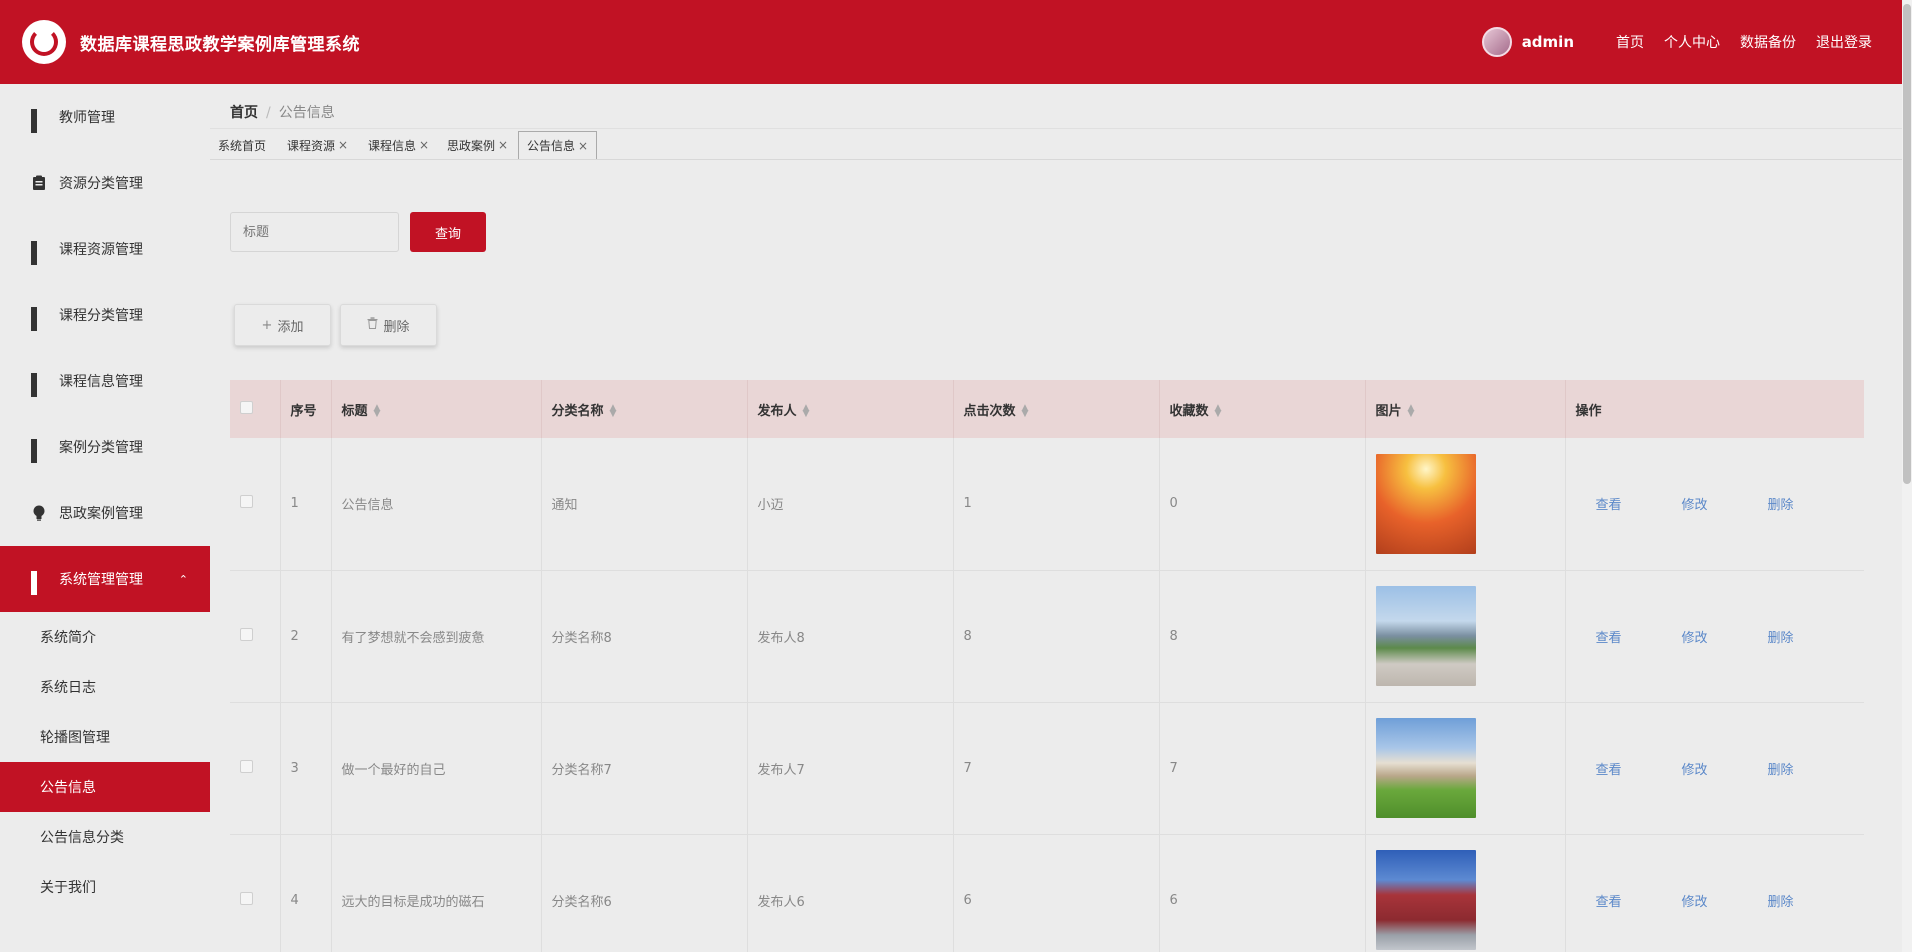 The image size is (1912, 952). I want to click on select-all-checkbox, so click(246, 407).